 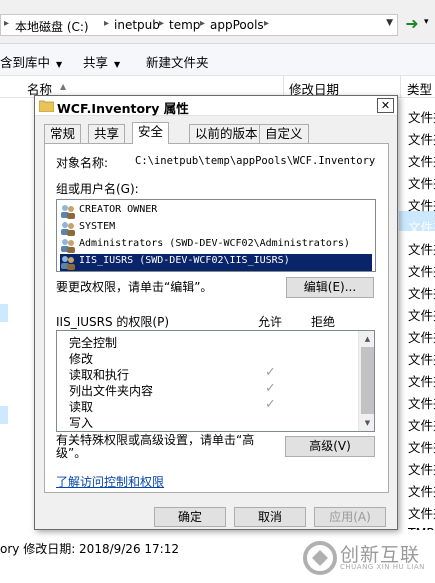 What do you see at coordinates (190, 517) in the screenshot?
I see `ok-button: 确定` at bounding box center [190, 517].